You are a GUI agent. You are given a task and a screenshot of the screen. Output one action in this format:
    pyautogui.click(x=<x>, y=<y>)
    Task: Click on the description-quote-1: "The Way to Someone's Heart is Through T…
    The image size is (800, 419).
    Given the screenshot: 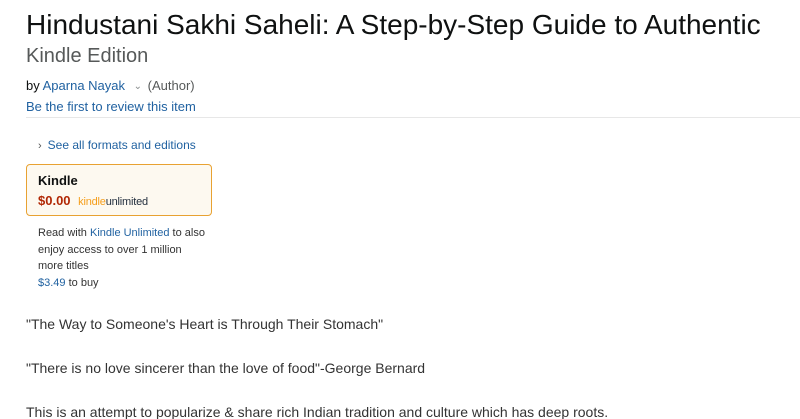 What is the action you would take?
    pyautogui.click(x=205, y=324)
    